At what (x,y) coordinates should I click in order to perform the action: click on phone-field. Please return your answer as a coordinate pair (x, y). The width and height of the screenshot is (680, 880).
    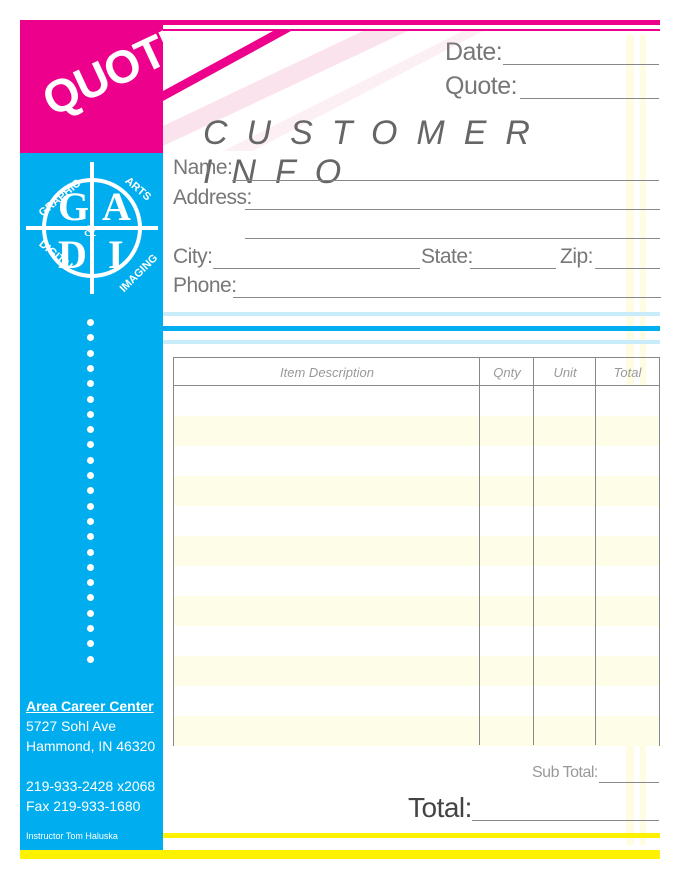
    Looking at the image, I should click on (447, 297).